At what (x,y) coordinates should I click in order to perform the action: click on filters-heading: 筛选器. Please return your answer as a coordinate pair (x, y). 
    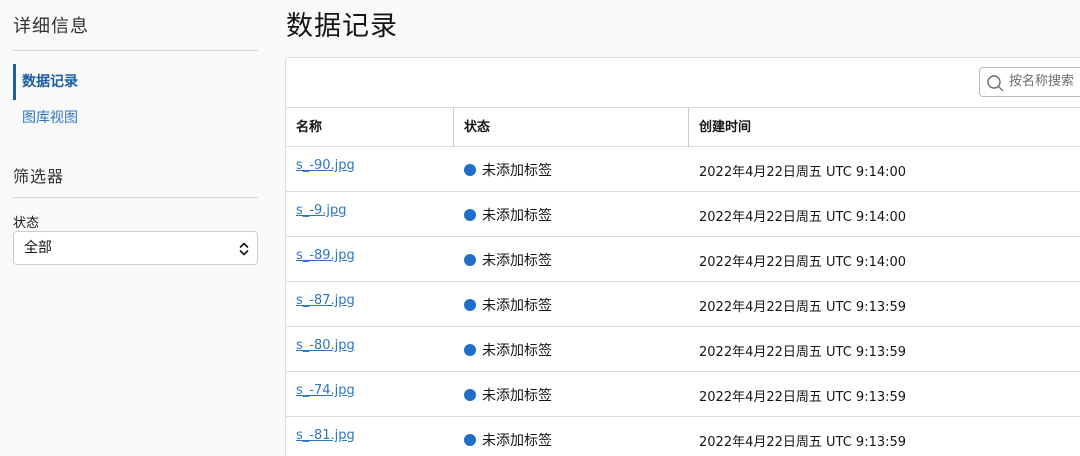
    Looking at the image, I should click on (39, 176).